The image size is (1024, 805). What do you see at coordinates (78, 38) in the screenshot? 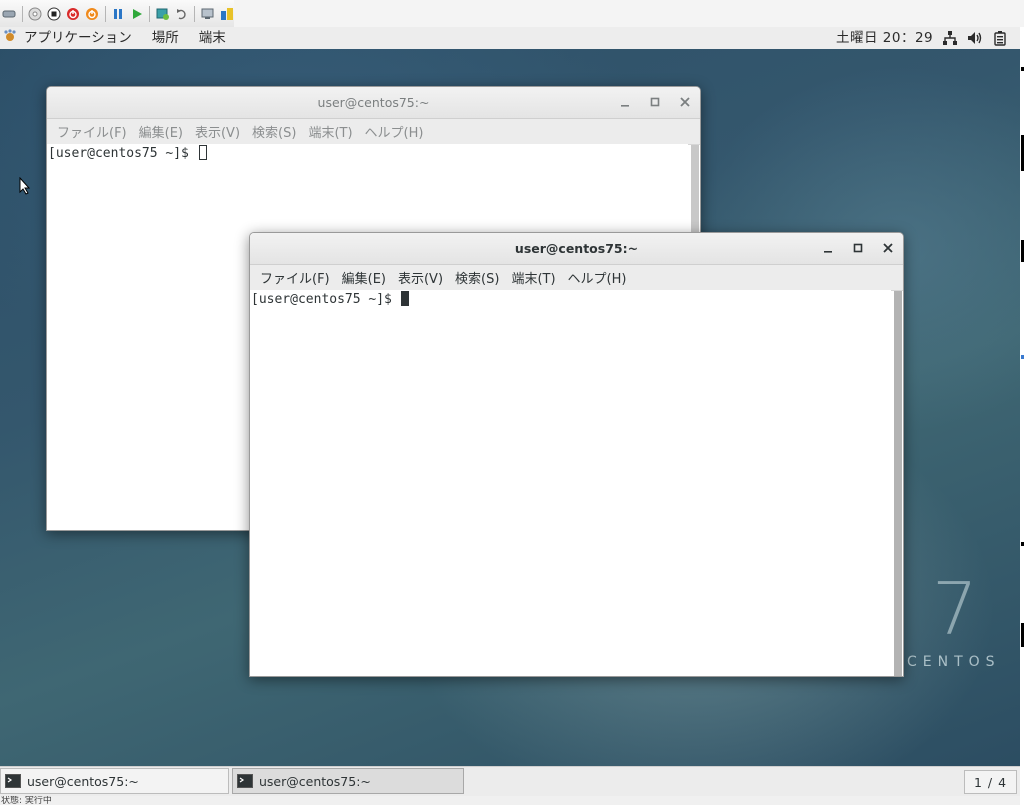
I see `applications-label: アプリケーション` at bounding box center [78, 38].